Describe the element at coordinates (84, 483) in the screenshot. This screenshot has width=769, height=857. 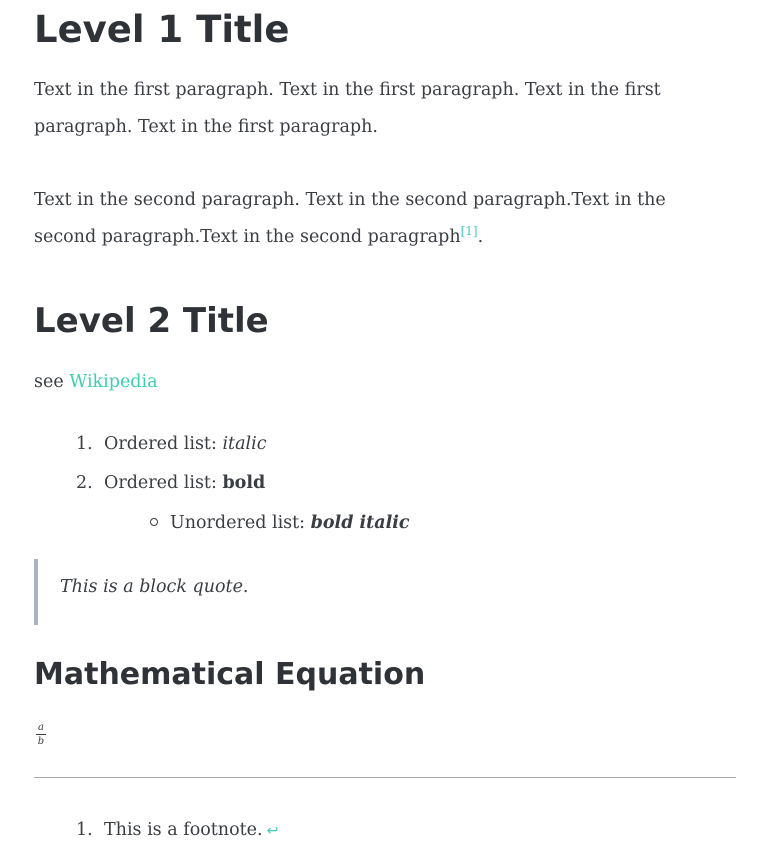
I see `list-number: 2.` at that location.